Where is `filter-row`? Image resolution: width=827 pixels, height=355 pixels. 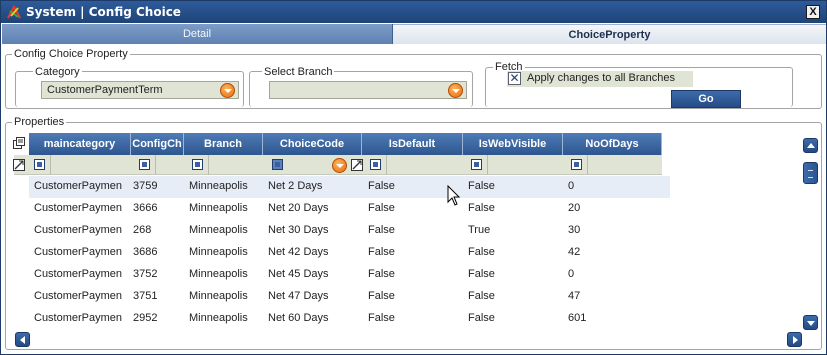 filter-row is located at coordinates (337, 165).